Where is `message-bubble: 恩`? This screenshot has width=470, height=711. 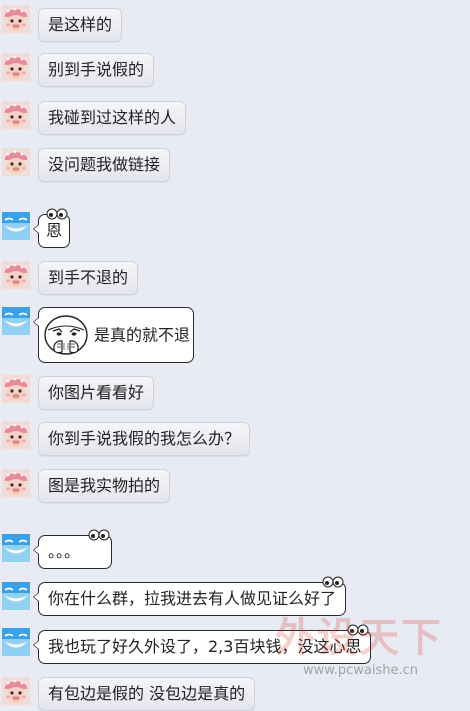
message-bubble: 恩 is located at coordinates (52, 231).